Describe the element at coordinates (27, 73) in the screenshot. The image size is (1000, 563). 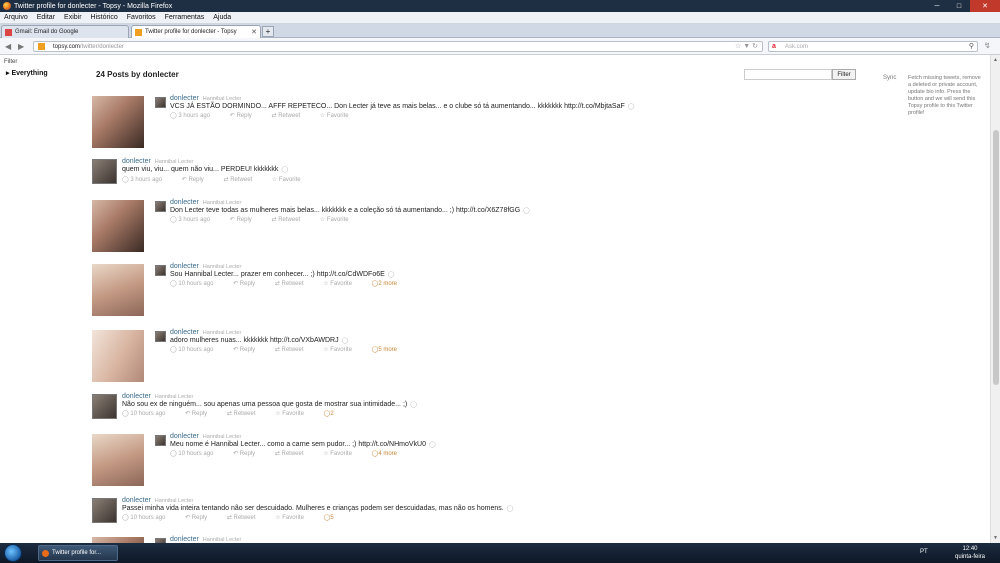
I see `filter-everything: ▸ Everything` at that location.